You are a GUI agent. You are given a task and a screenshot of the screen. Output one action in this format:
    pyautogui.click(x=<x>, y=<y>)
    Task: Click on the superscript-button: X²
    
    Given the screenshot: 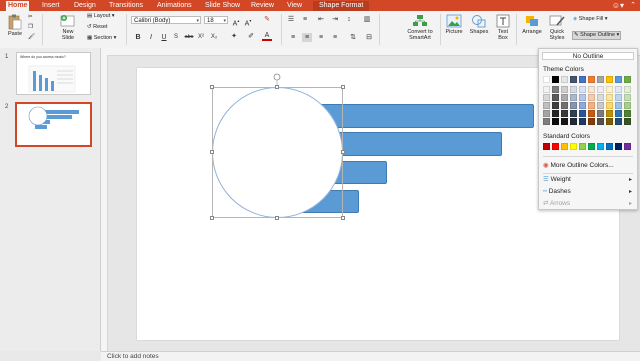 What is the action you would take?
    pyautogui.click(x=201, y=37)
    